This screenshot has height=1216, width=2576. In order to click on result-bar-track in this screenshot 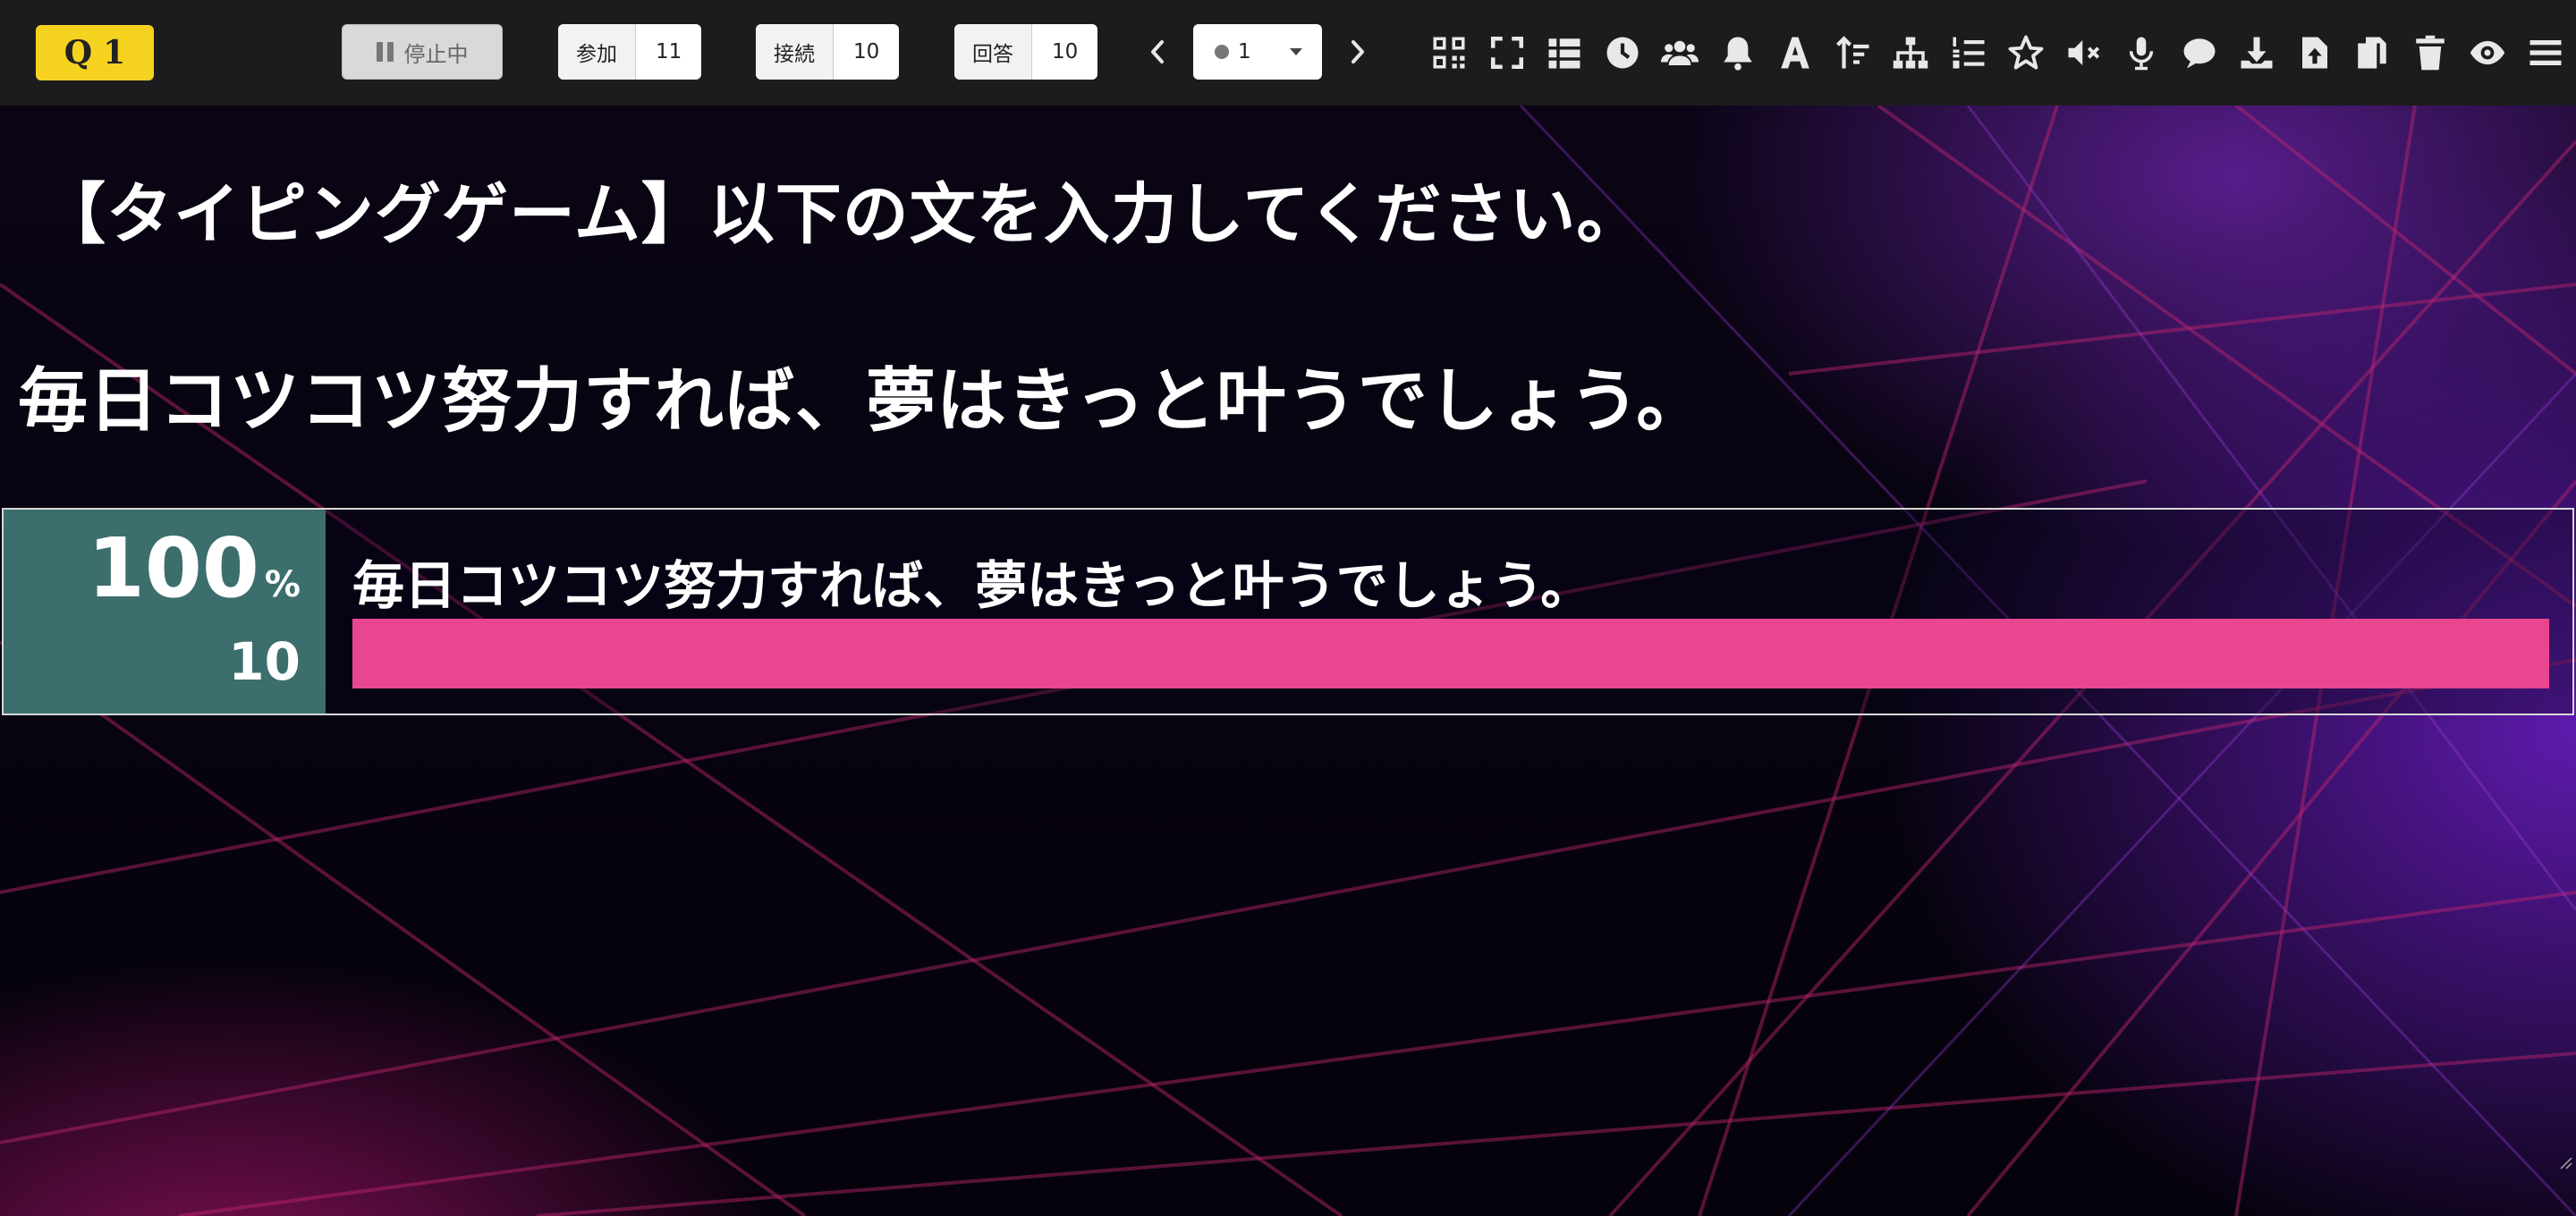, I will do `click(1450, 654)`.